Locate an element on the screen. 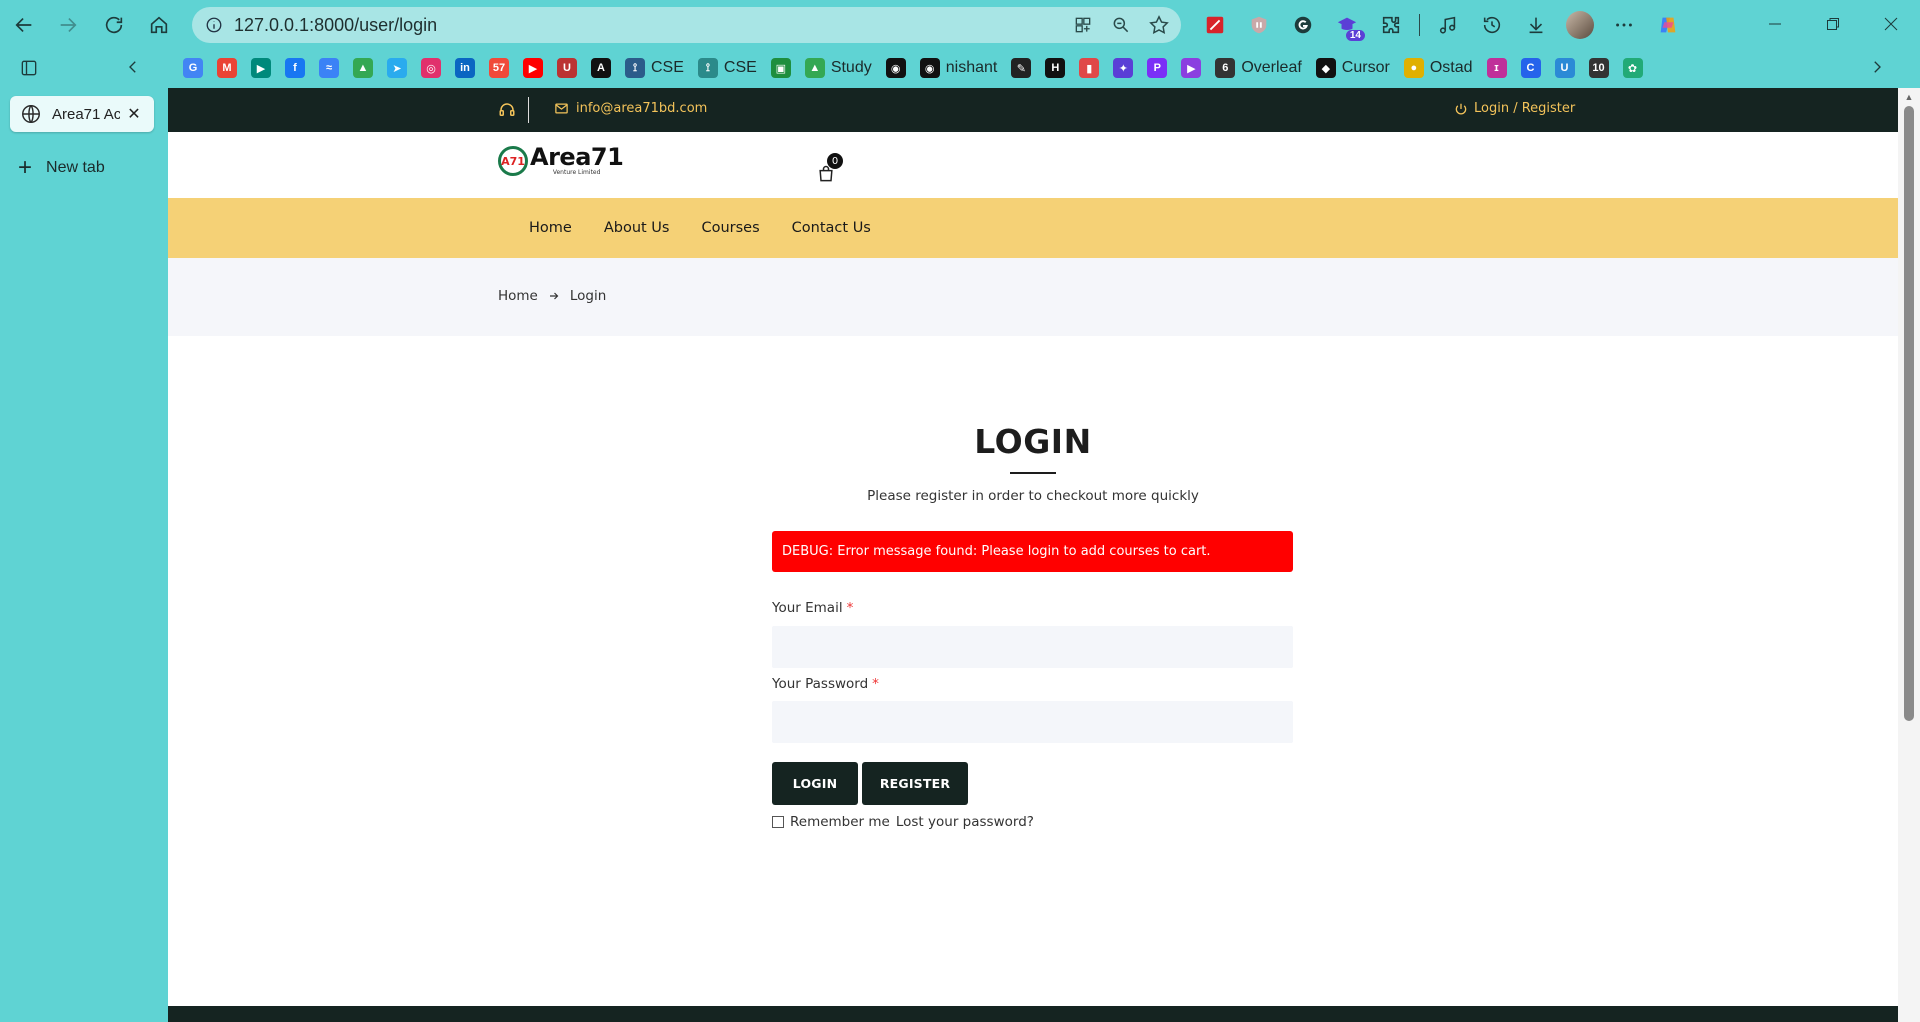 The width and height of the screenshot is (1920, 1022). address-bar: 127.0.0.1:8000/user/login is located at coordinates (686, 25).